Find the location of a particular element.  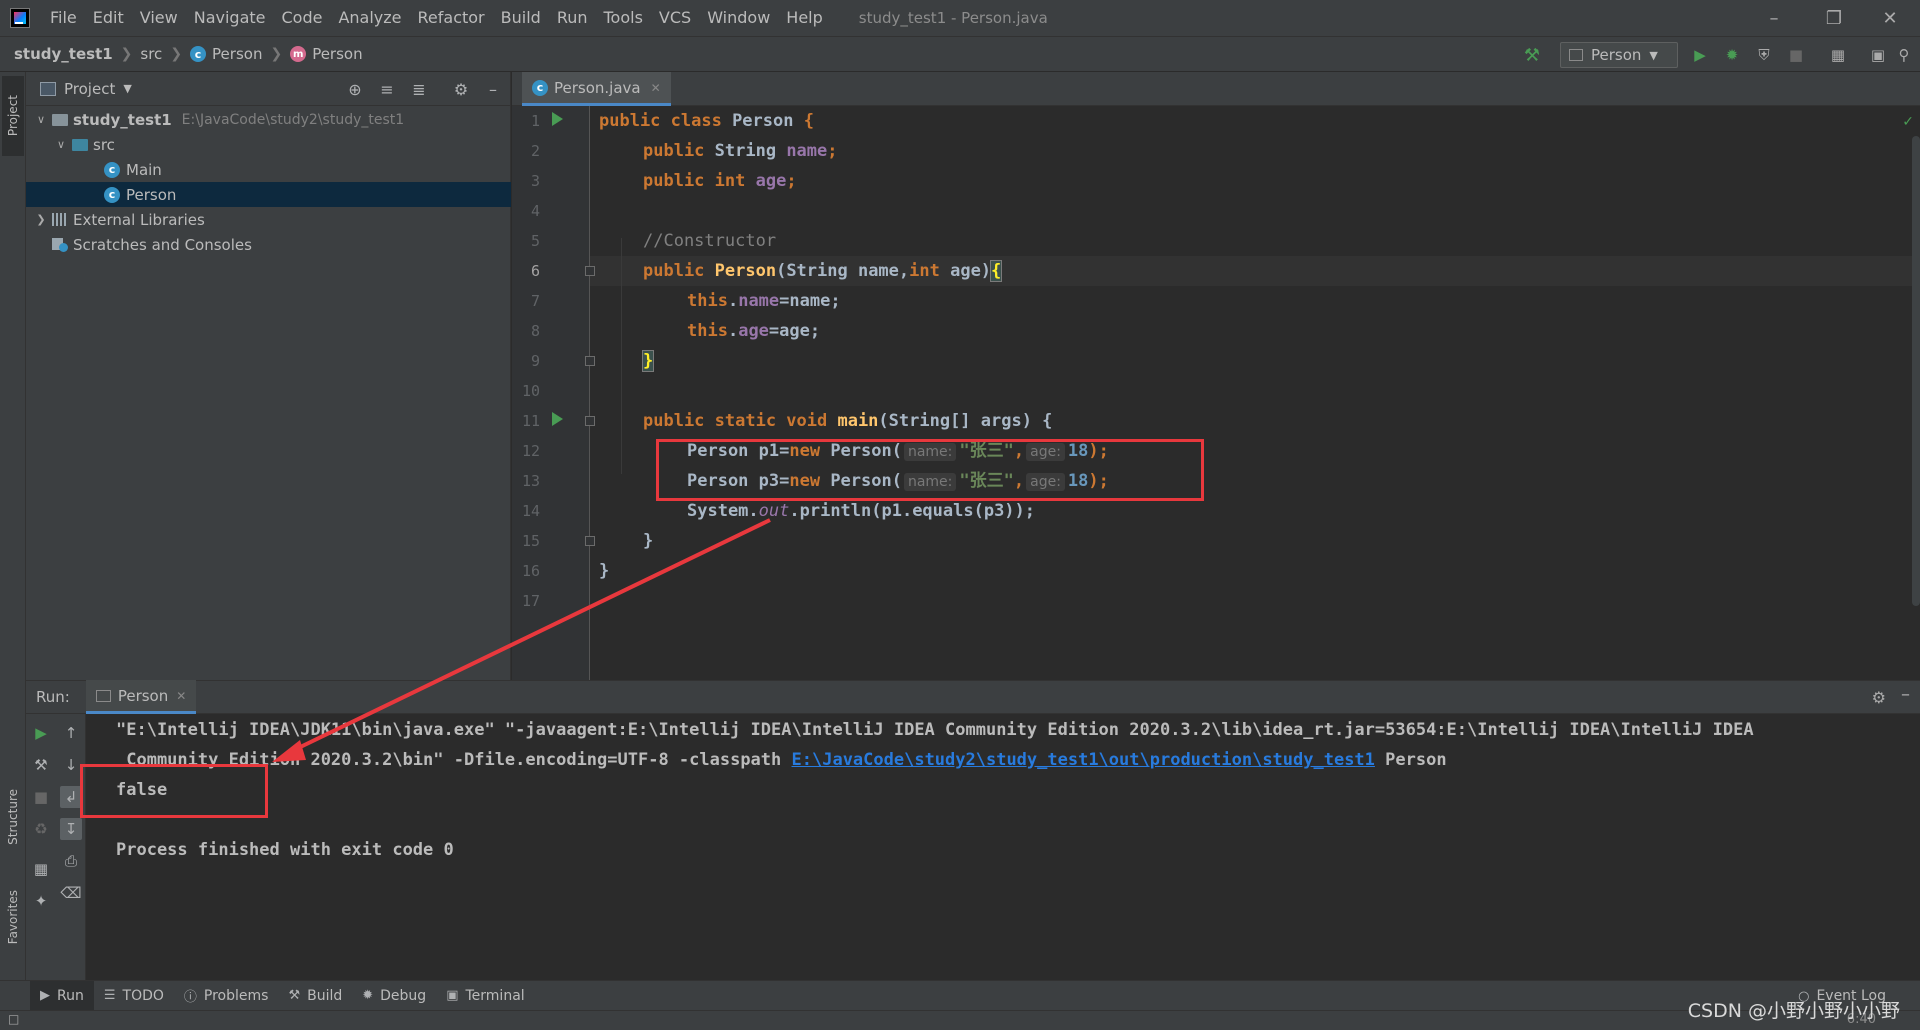

menu-refactor: Refactor is located at coordinates (451, 18).